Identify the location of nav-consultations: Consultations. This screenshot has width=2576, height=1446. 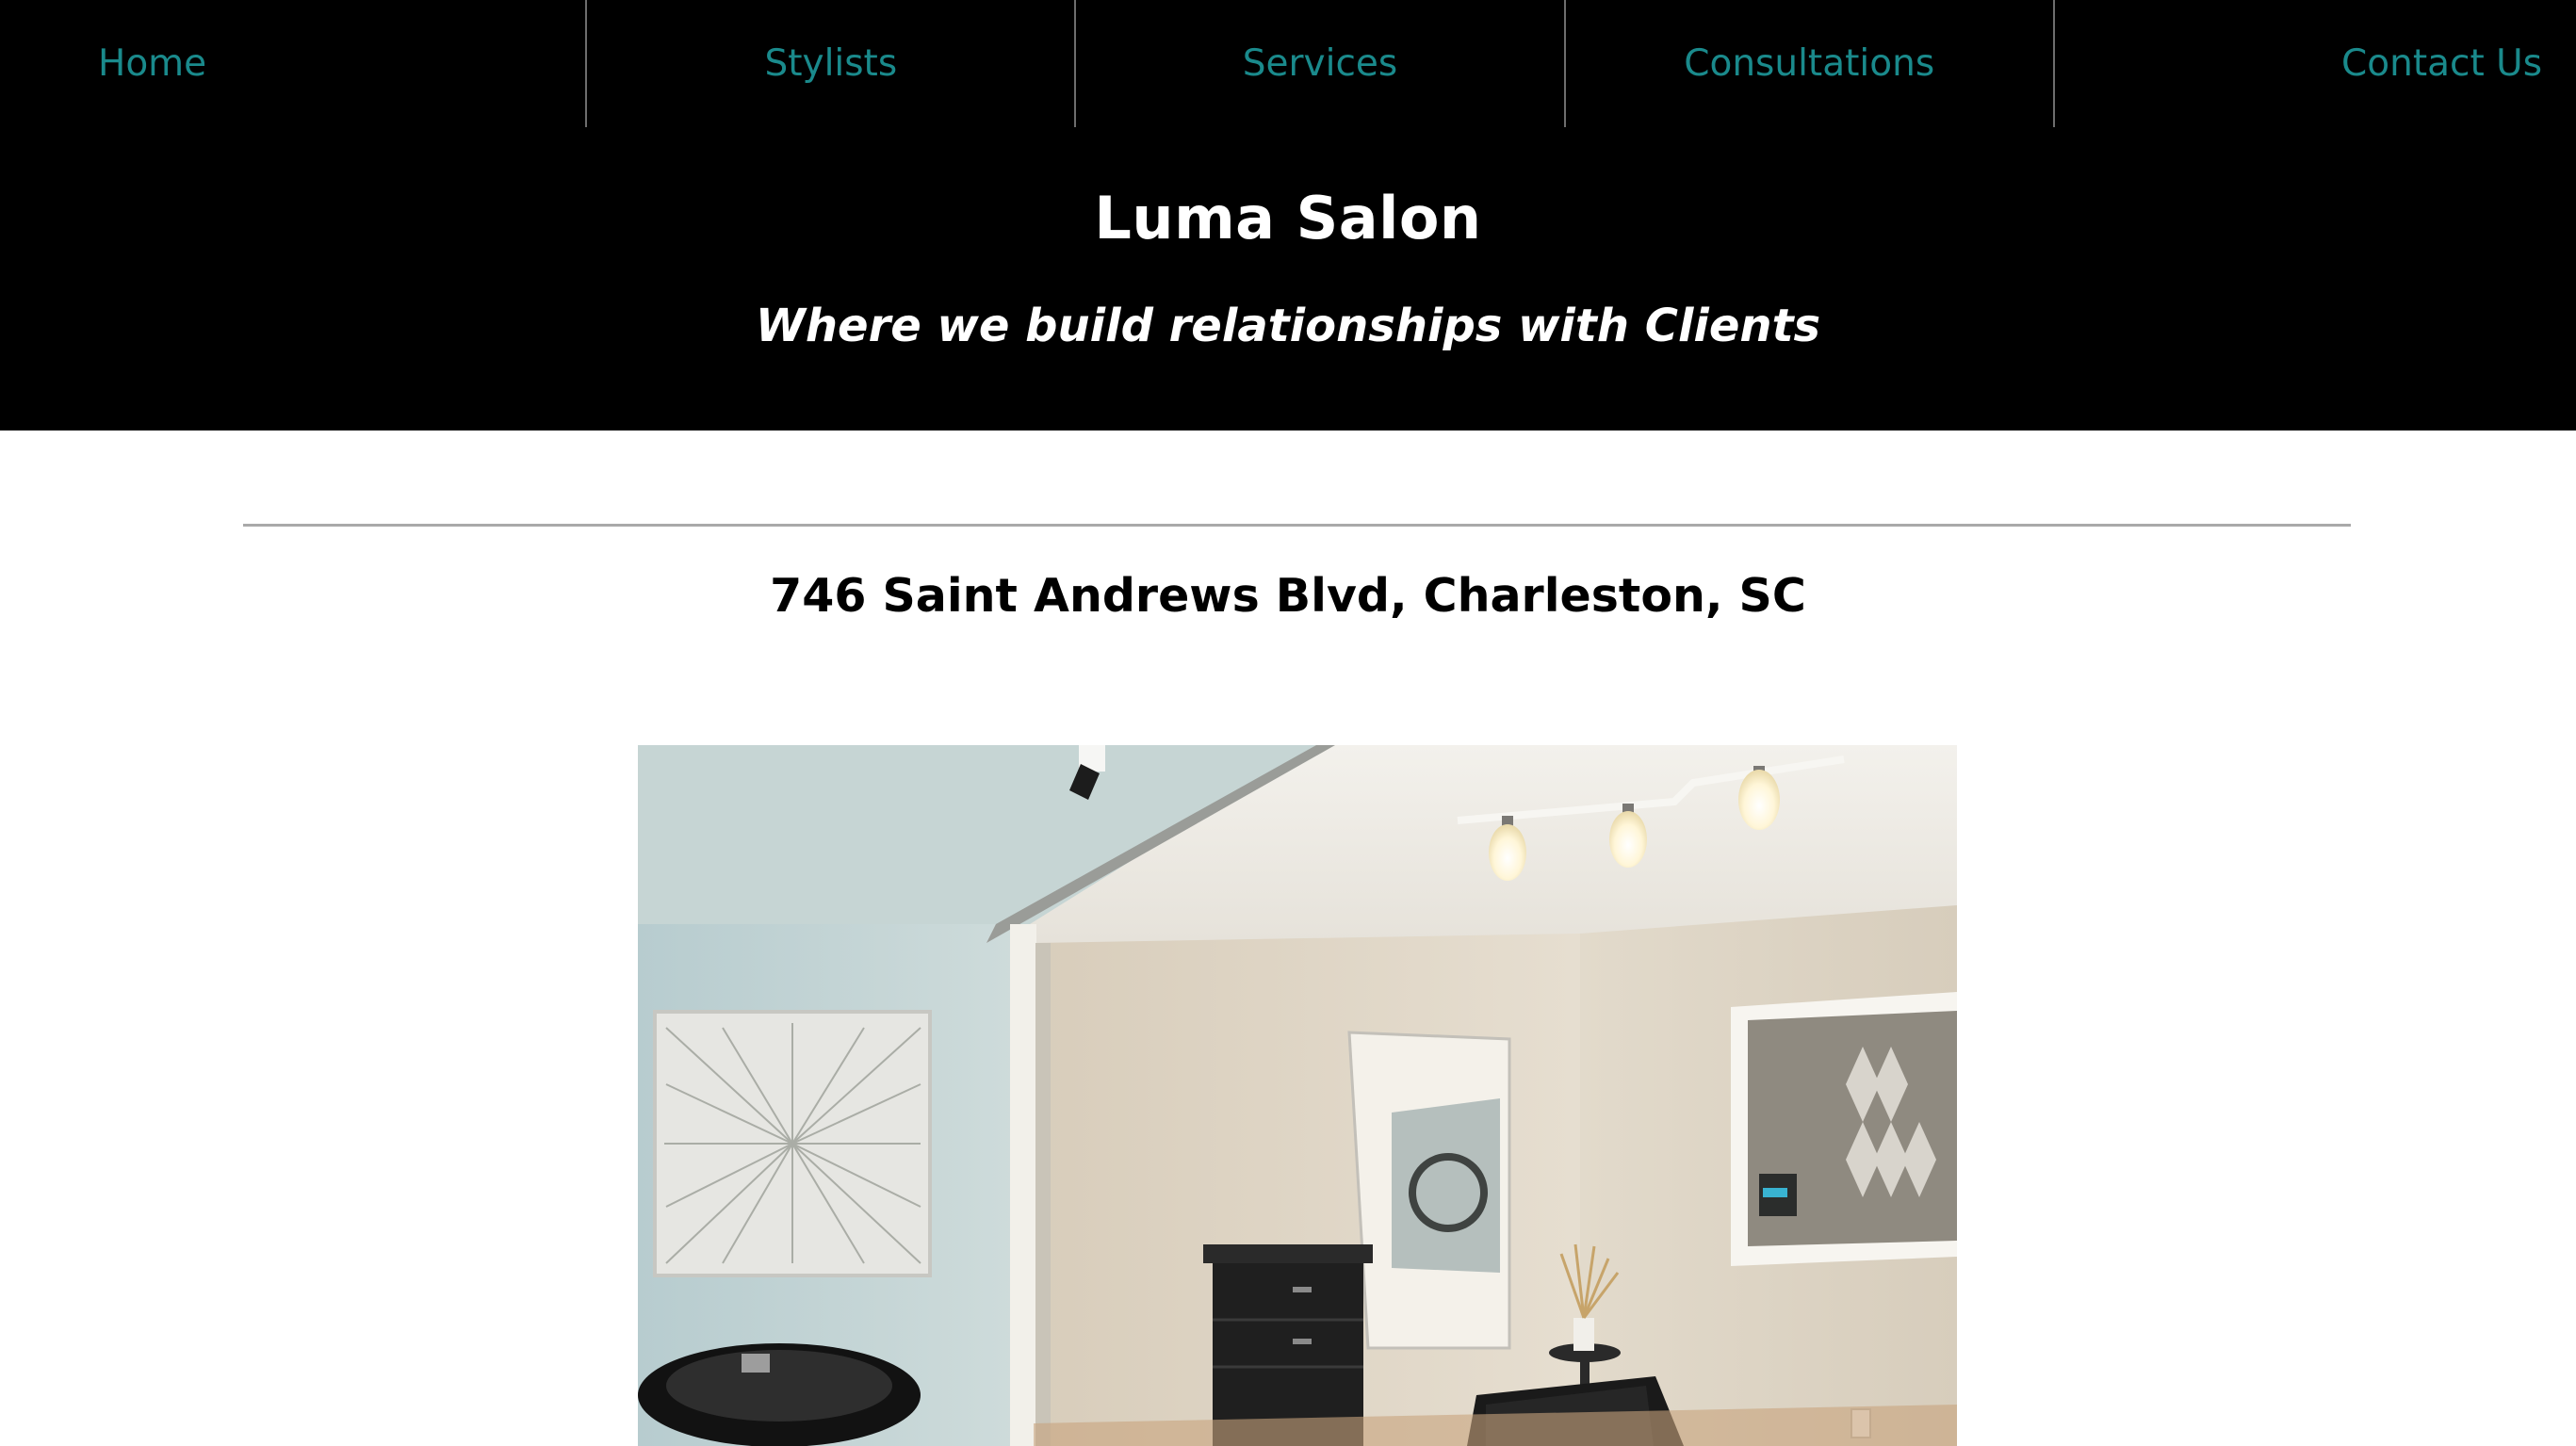
(1809, 63).